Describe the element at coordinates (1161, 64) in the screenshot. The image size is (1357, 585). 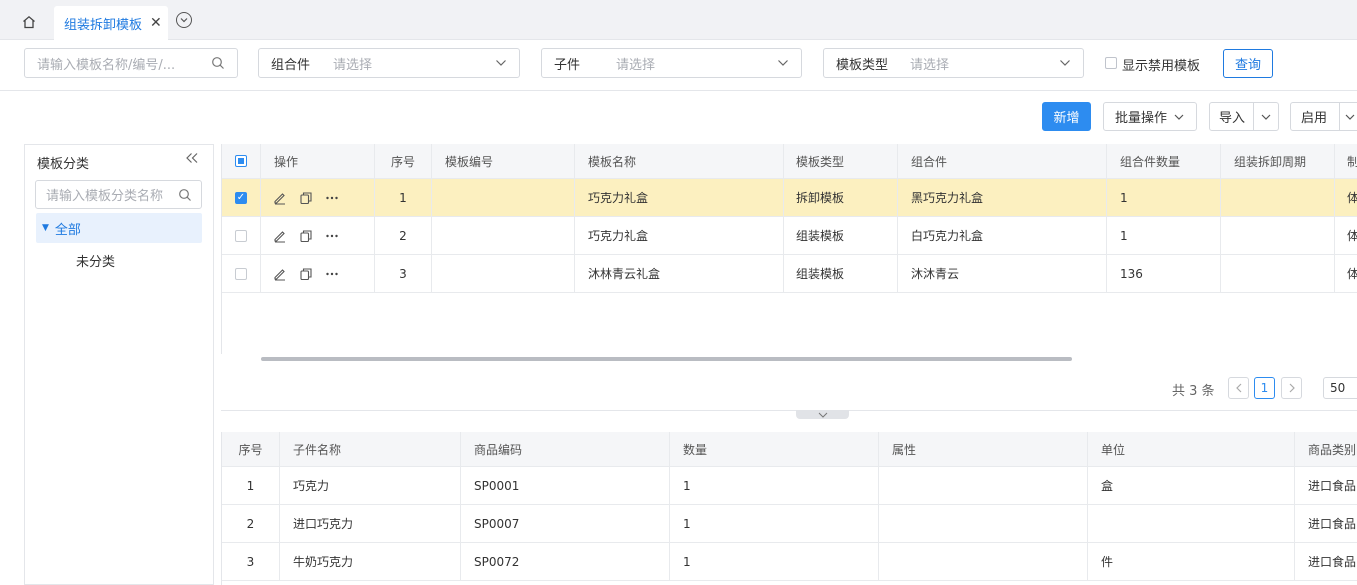
I see `show-disabled-label: 显示禁用模板` at that location.